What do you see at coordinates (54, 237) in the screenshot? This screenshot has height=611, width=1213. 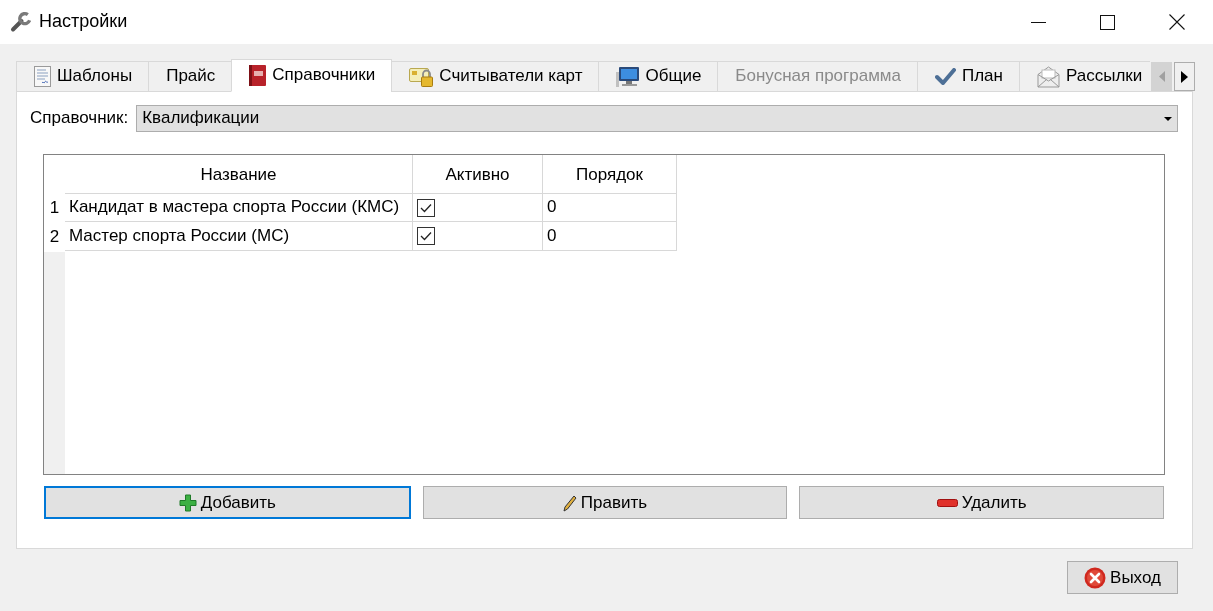 I see `row-number: 2` at bounding box center [54, 237].